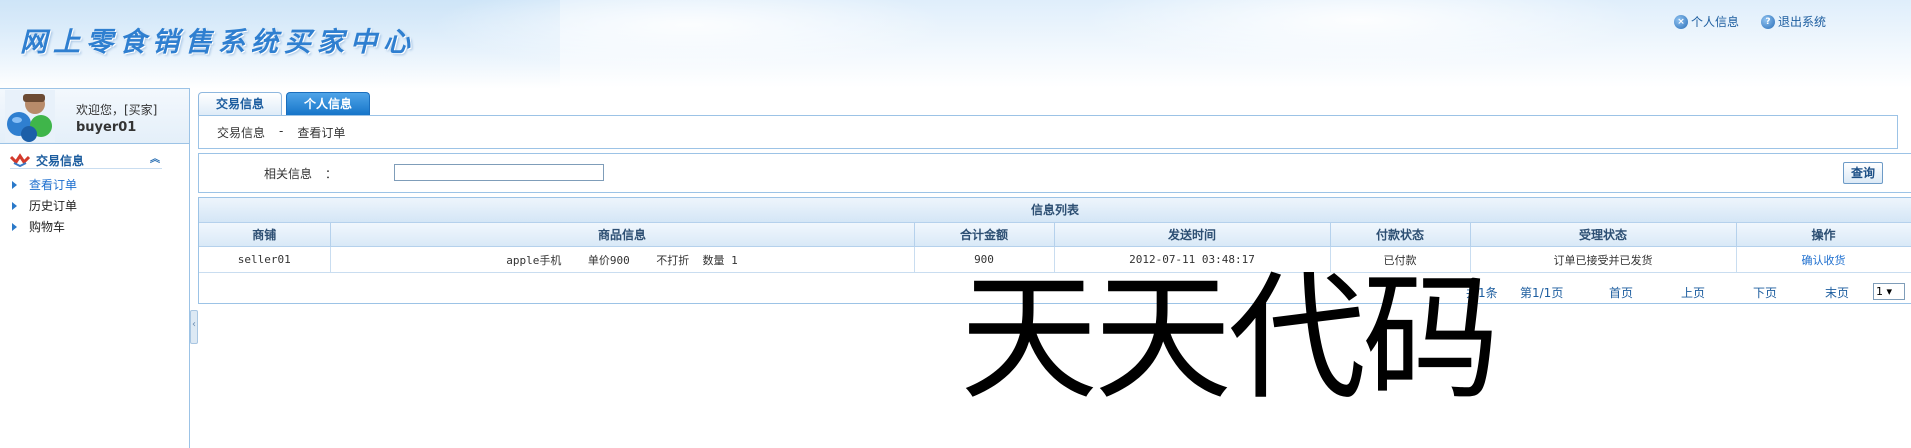 This screenshot has height=448, width=1911. What do you see at coordinates (1230, 338) in the screenshot?
I see `watermark-text: 天天代码` at bounding box center [1230, 338].